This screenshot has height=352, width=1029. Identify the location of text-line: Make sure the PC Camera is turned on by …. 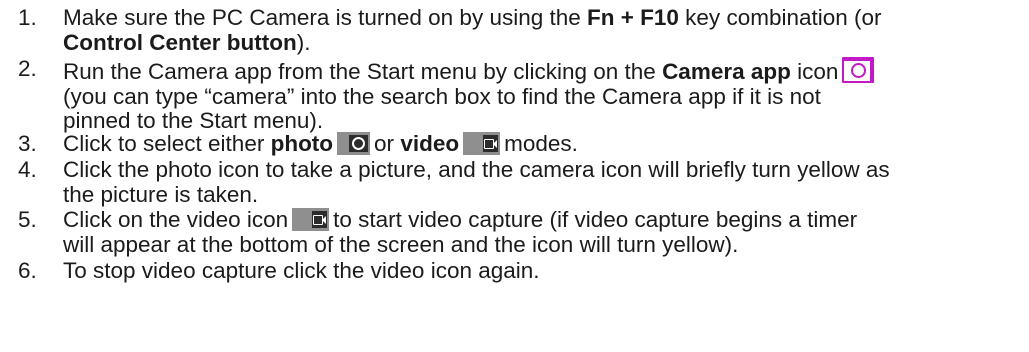
(472, 17).